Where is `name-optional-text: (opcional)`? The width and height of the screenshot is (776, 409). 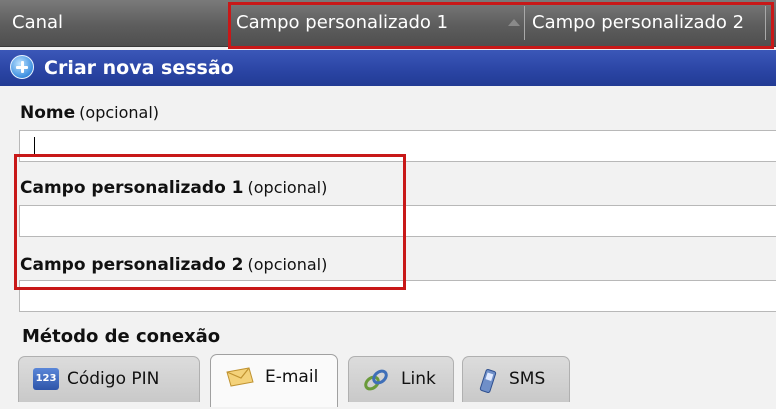 name-optional-text: (opcional) is located at coordinates (119, 112).